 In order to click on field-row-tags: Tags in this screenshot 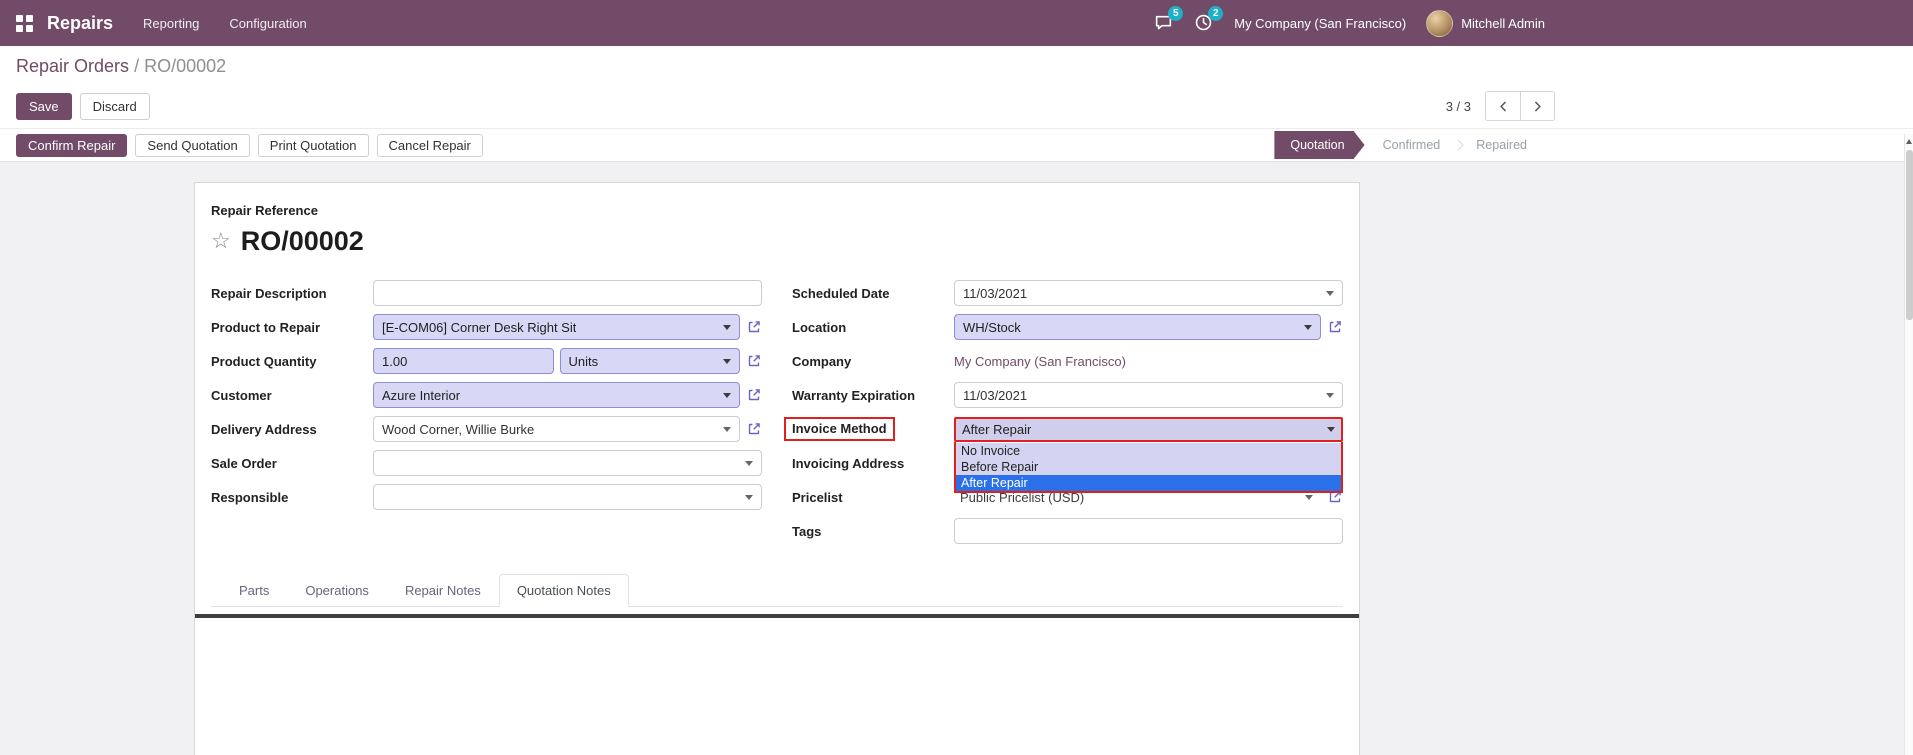, I will do `click(1067, 531)`.